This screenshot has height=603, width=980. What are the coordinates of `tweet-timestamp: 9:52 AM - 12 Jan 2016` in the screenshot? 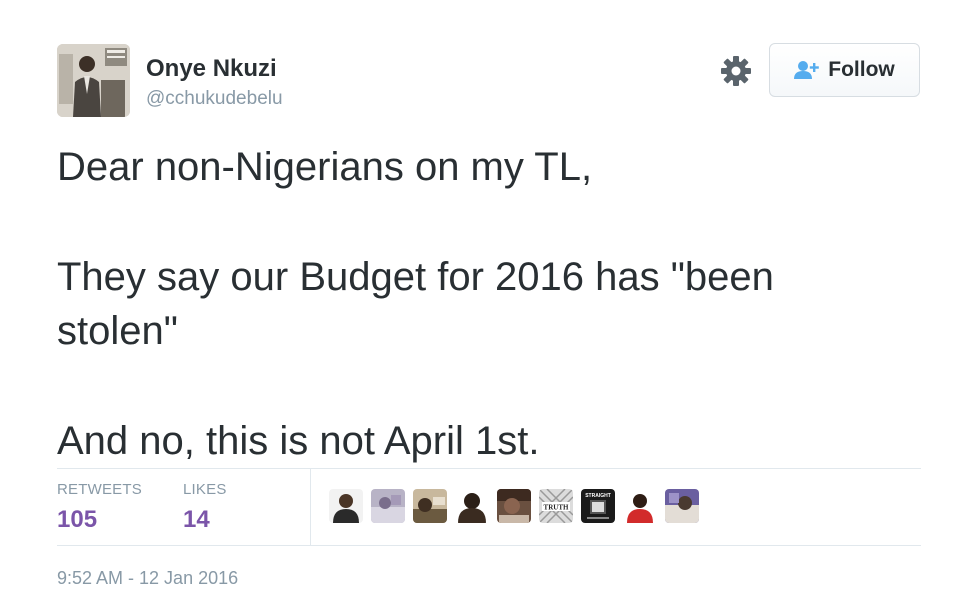 It's located at (147, 578).